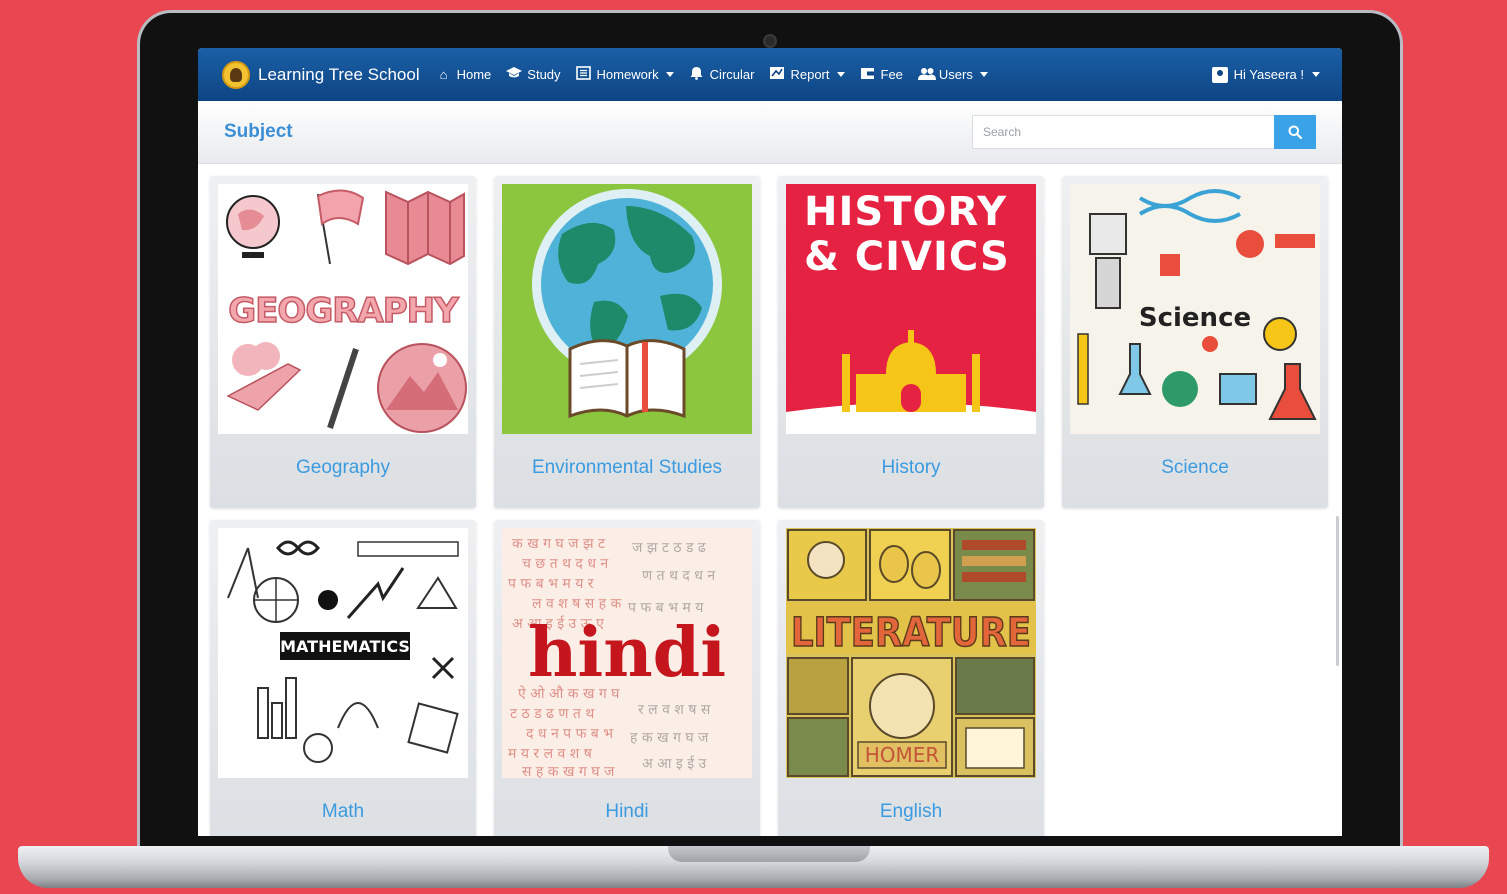 The width and height of the screenshot is (1507, 894). Describe the element at coordinates (678, 576) in the screenshot. I see `svg-text: ण त थ द ध न` at that location.